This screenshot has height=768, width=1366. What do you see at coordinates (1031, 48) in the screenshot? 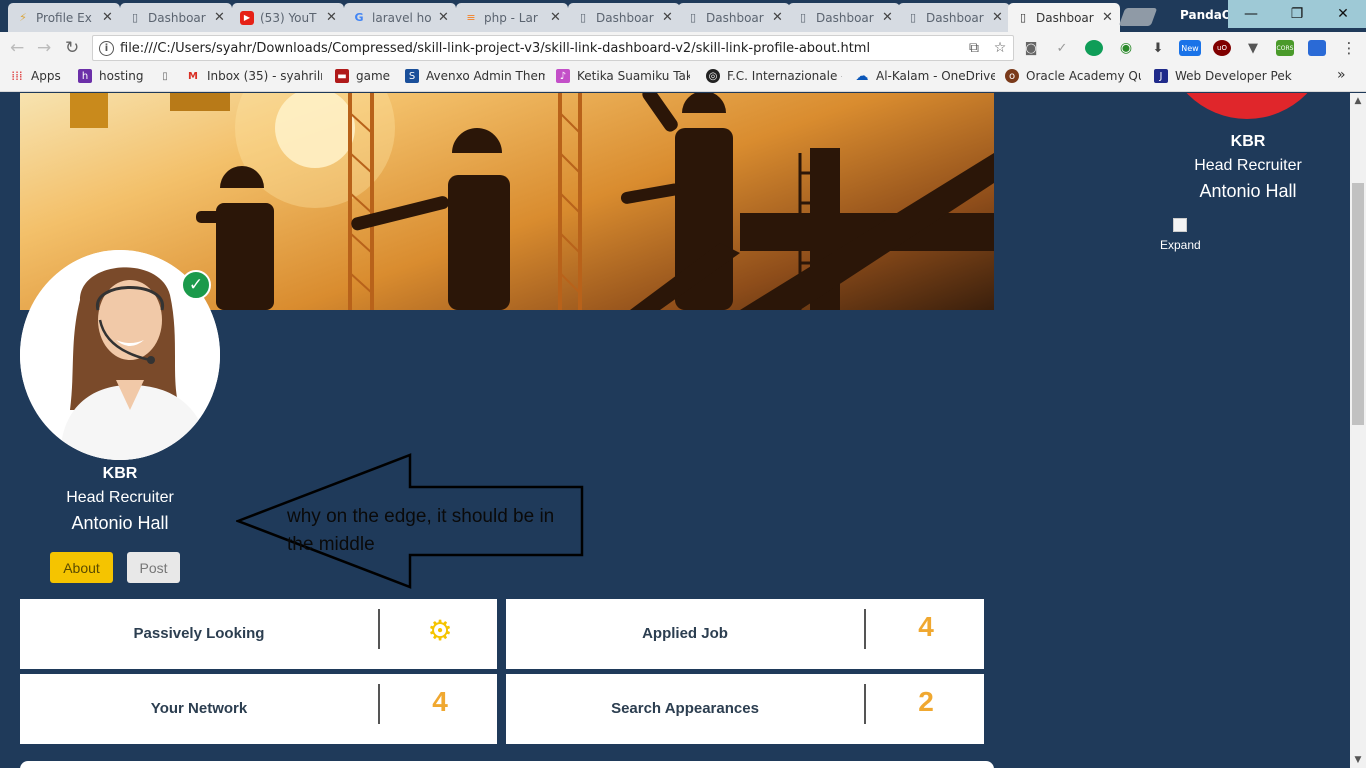
I see `camera-icon: ◙` at bounding box center [1031, 48].